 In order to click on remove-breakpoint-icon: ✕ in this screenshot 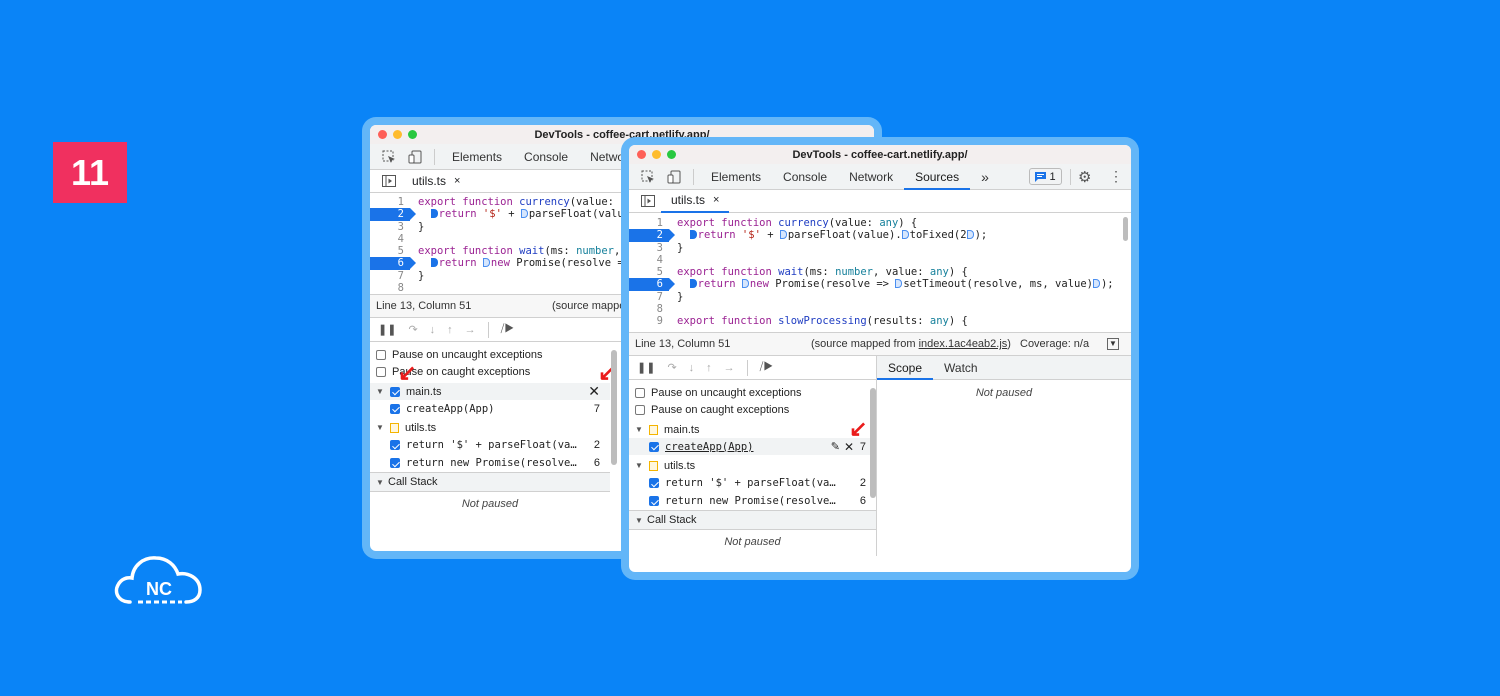, I will do `click(849, 447)`.